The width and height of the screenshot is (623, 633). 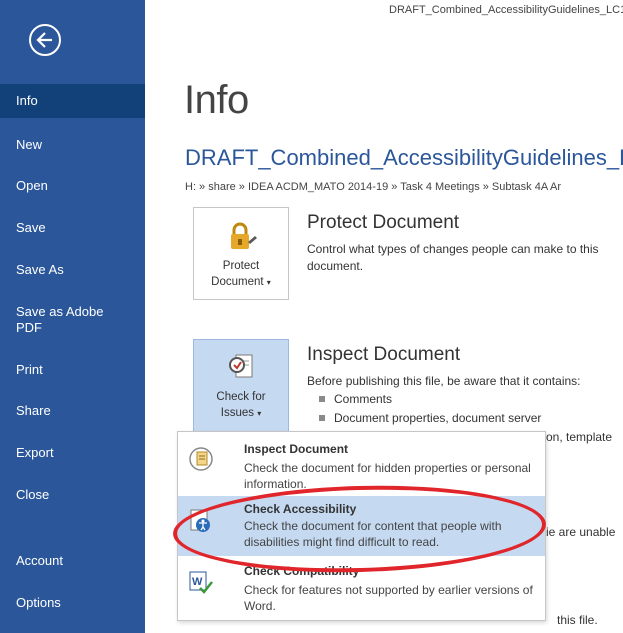 I want to click on word-compatibility-icon: W, so click(x=201, y=582).